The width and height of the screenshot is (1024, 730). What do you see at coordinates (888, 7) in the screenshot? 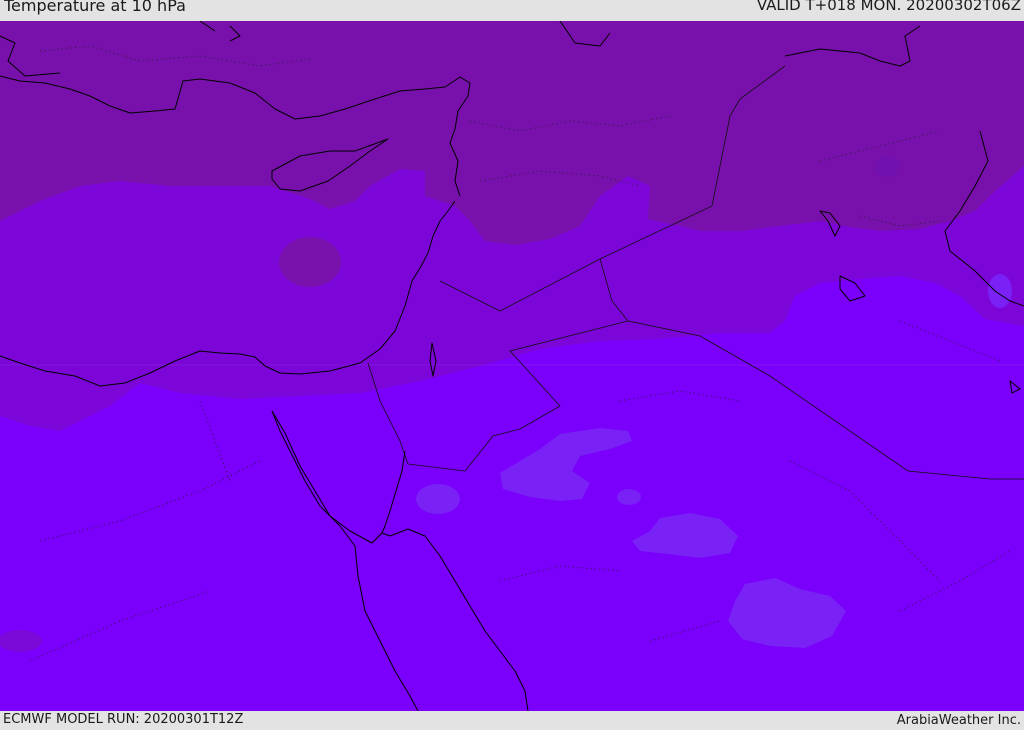
I see `valid-time-label: VALID T+018 MON. 20200302T06Z` at bounding box center [888, 7].